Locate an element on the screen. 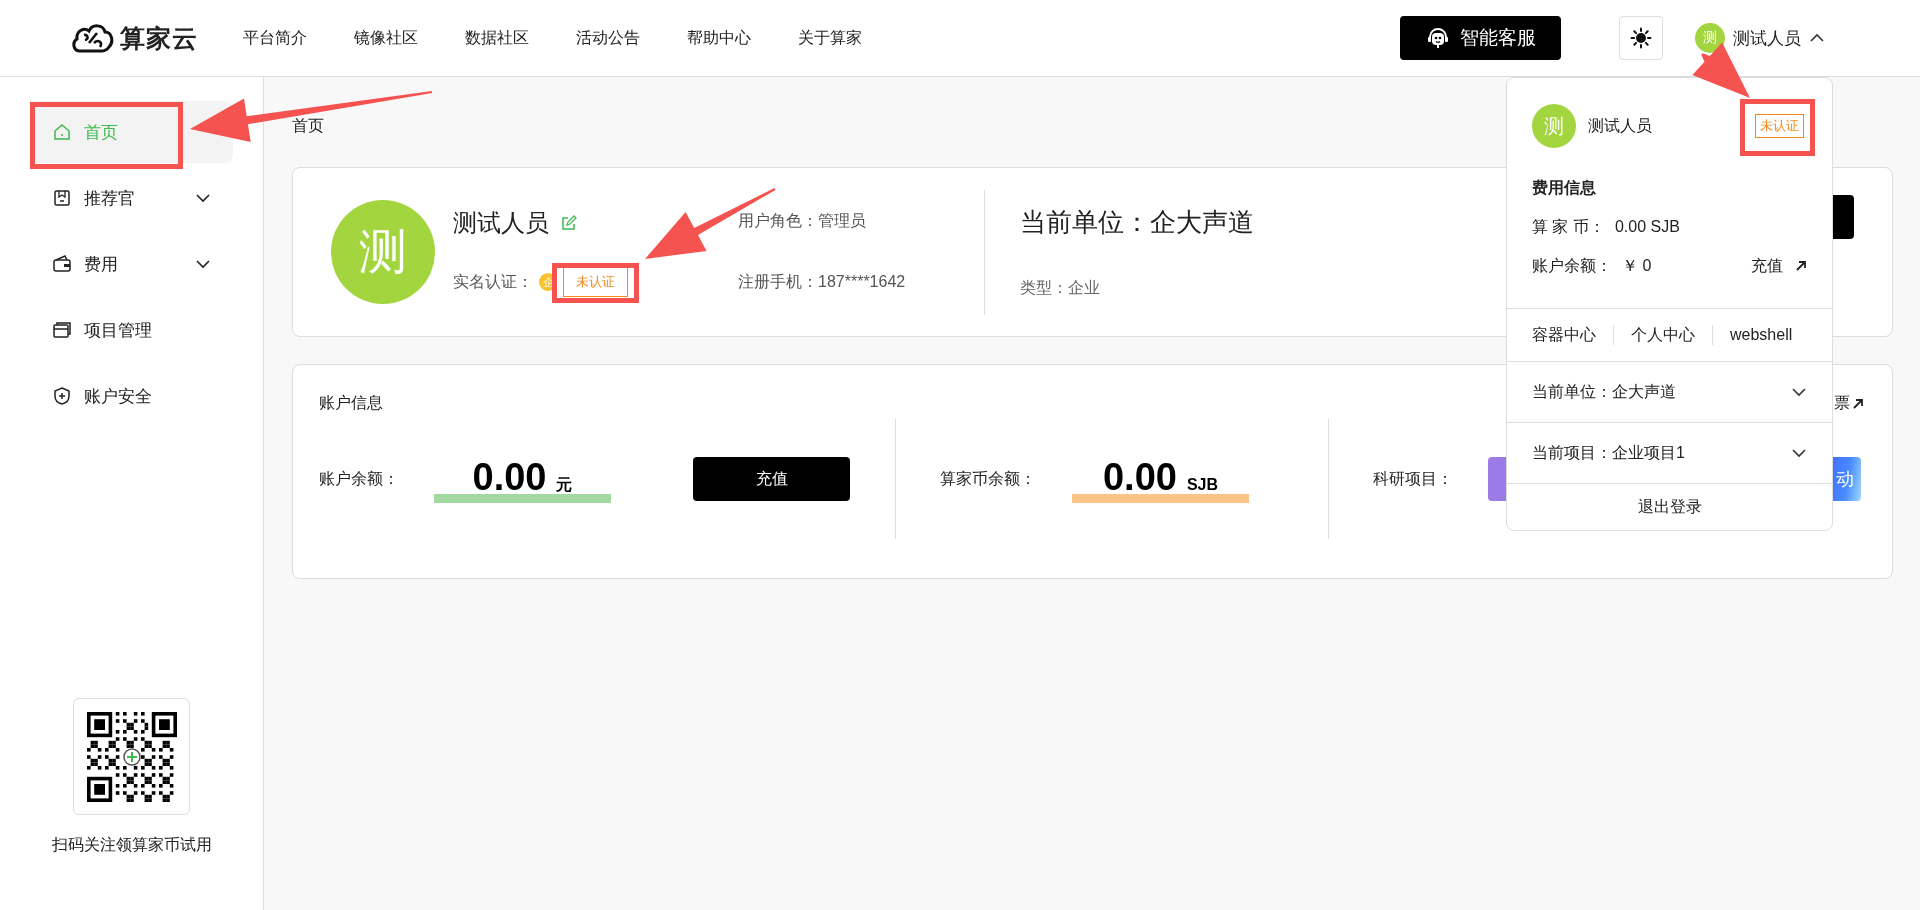  qr-caption: 扫码关注领算家币试用 is located at coordinates (131, 845).